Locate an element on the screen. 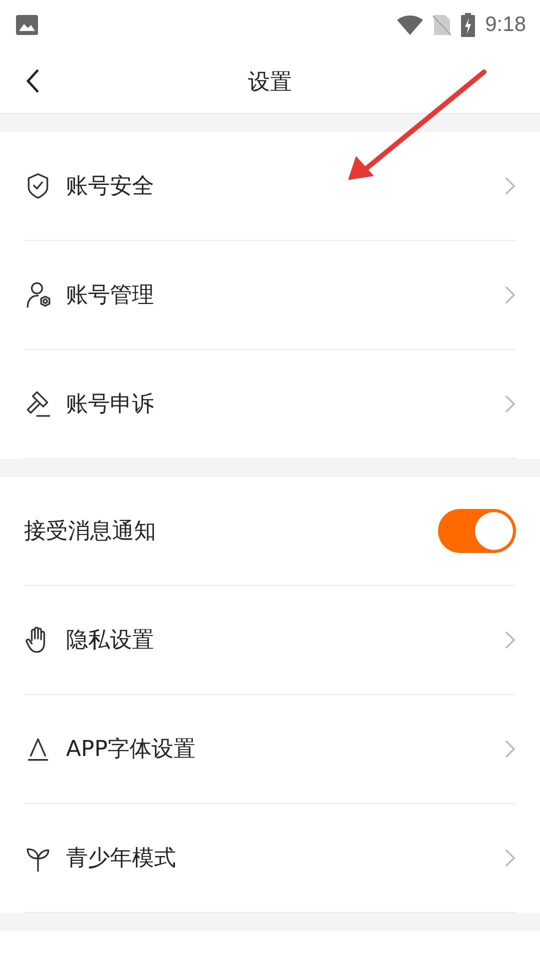  setting-label: 隐私设置 is located at coordinates (110, 641).